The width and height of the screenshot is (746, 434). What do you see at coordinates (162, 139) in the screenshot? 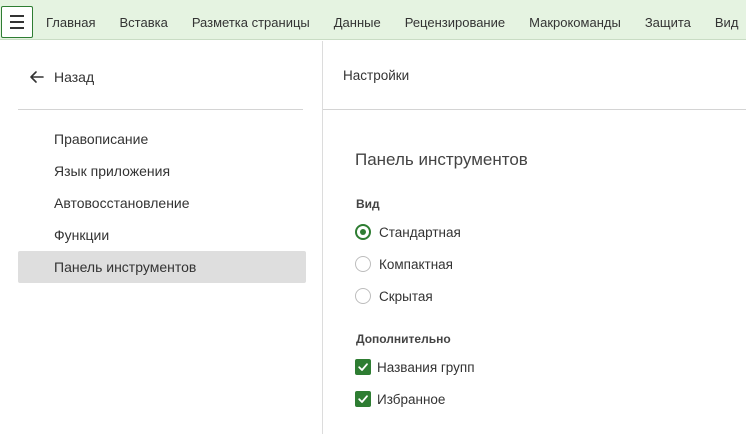
I see `sidebar-item-spelling: Правописание` at bounding box center [162, 139].